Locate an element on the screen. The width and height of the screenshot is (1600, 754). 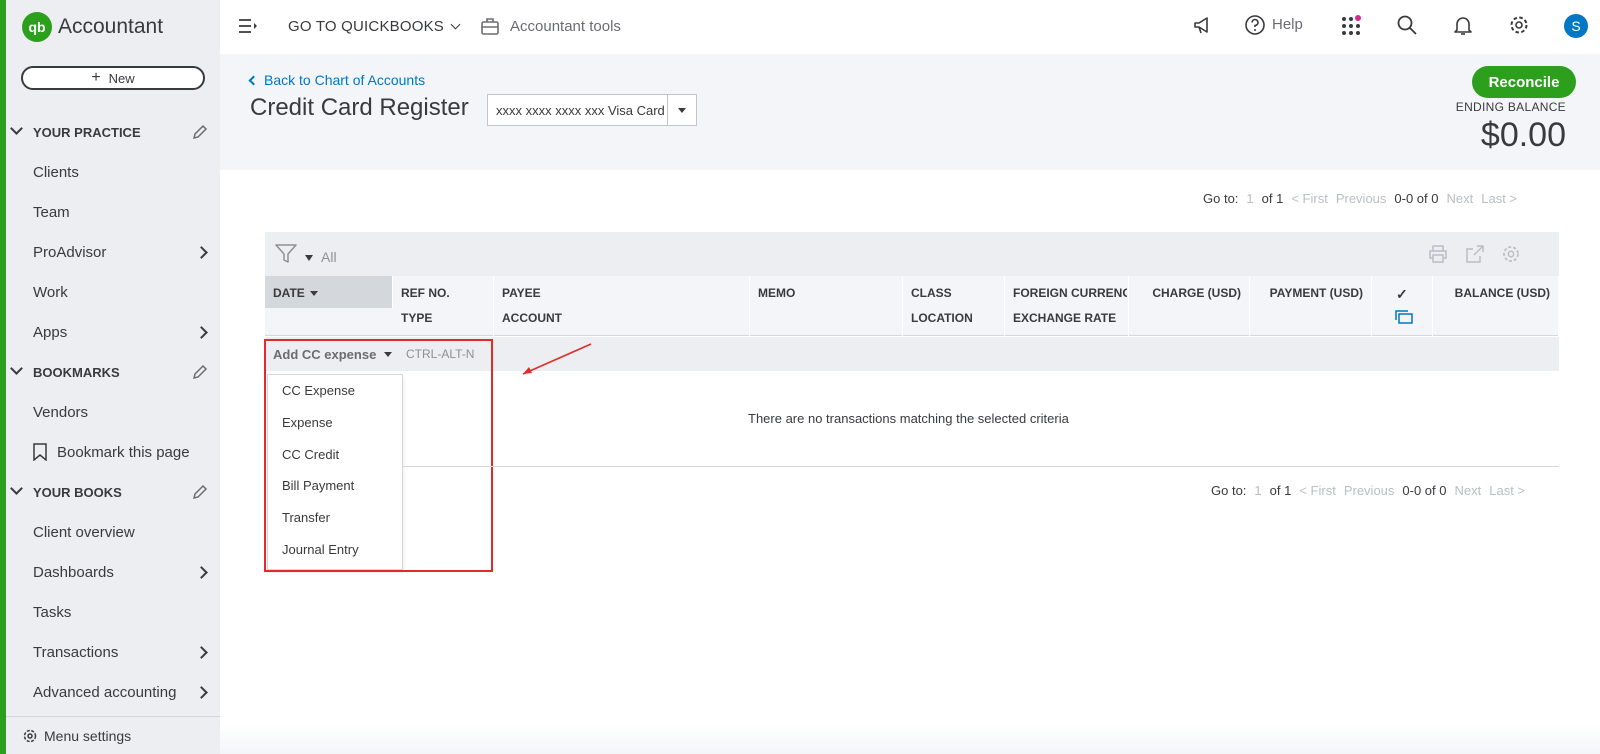
account-select: xxxx xxxx xxxx xxx Visa Card is located at coordinates (592, 110).